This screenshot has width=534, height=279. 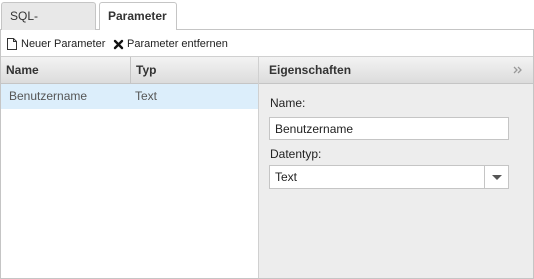 I want to click on remove-parameter-button: Parameter entfernen, so click(x=170, y=44).